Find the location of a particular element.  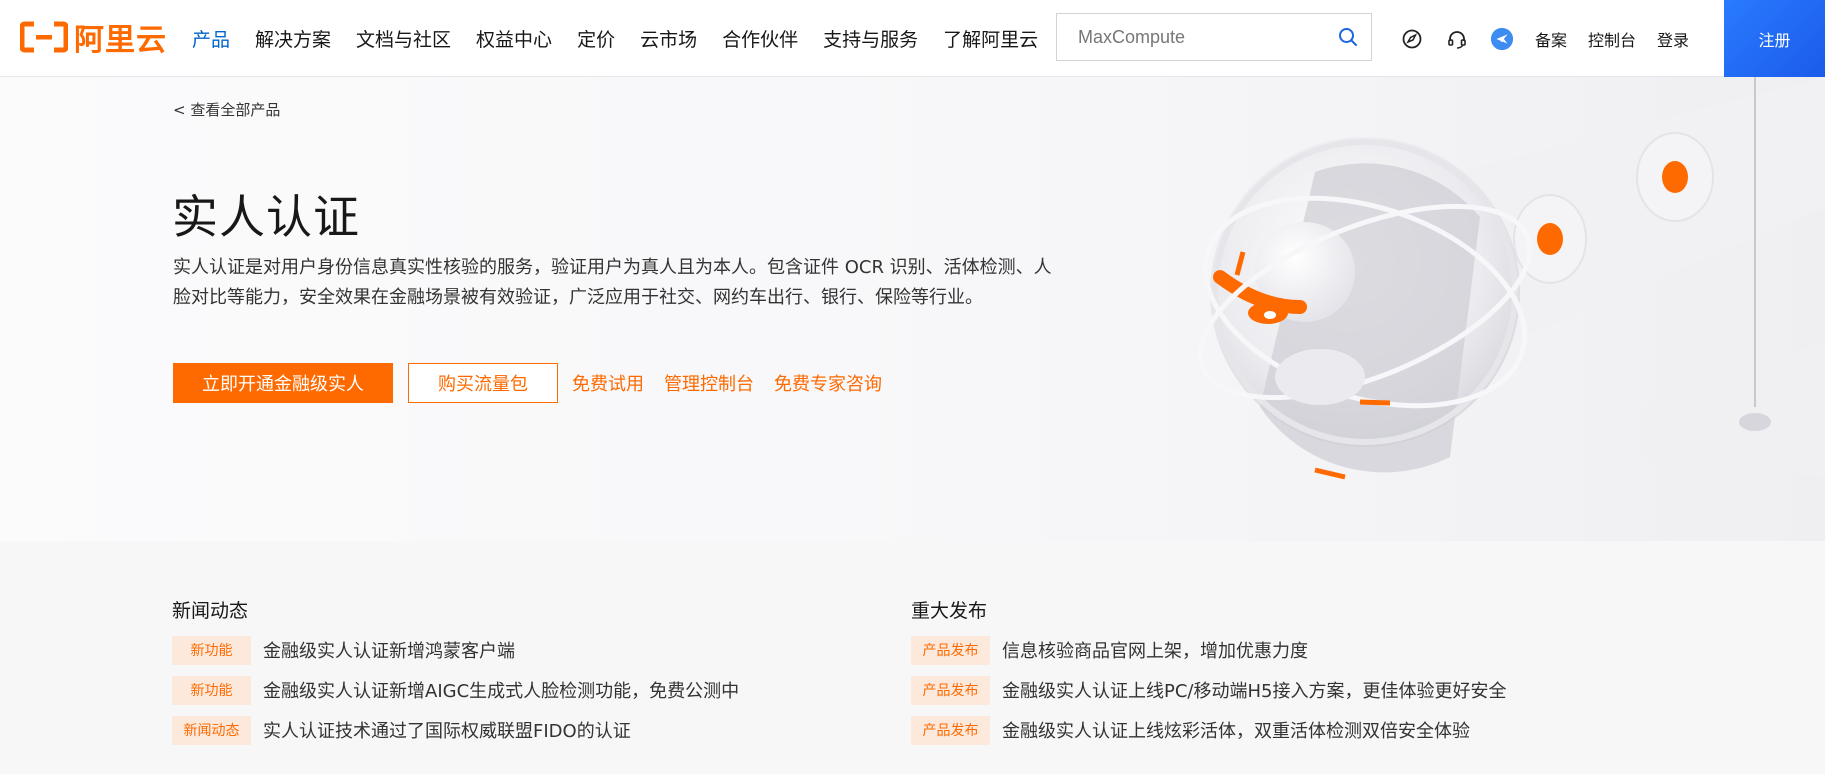

aliyun-logo-mark-icon is located at coordinates (44, 37).